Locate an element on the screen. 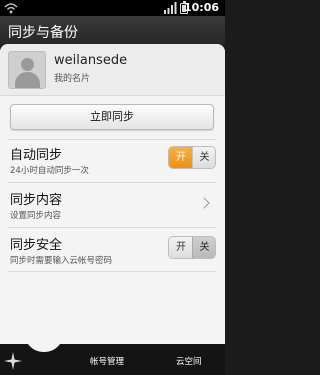 The image size is (320, 375). setting-subtitle: 24小时自动同步一次 is located at coordinates (49, 171).